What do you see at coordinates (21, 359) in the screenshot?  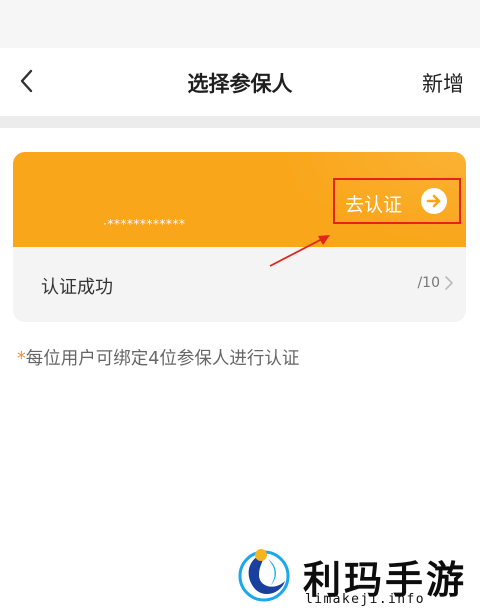 I see `required-star: *` at bounding box center [21, 359].